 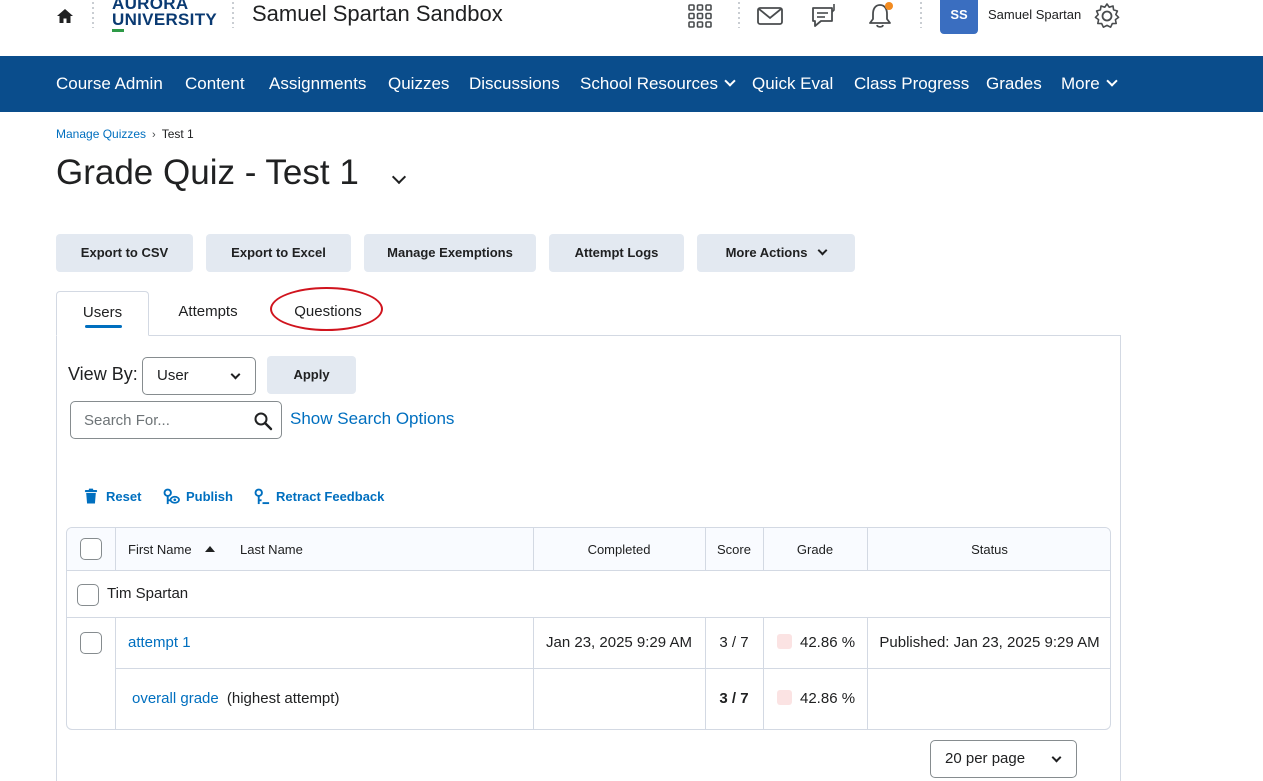 I want to click on nav-discussions: Discussions, so click(x=514, y=84).